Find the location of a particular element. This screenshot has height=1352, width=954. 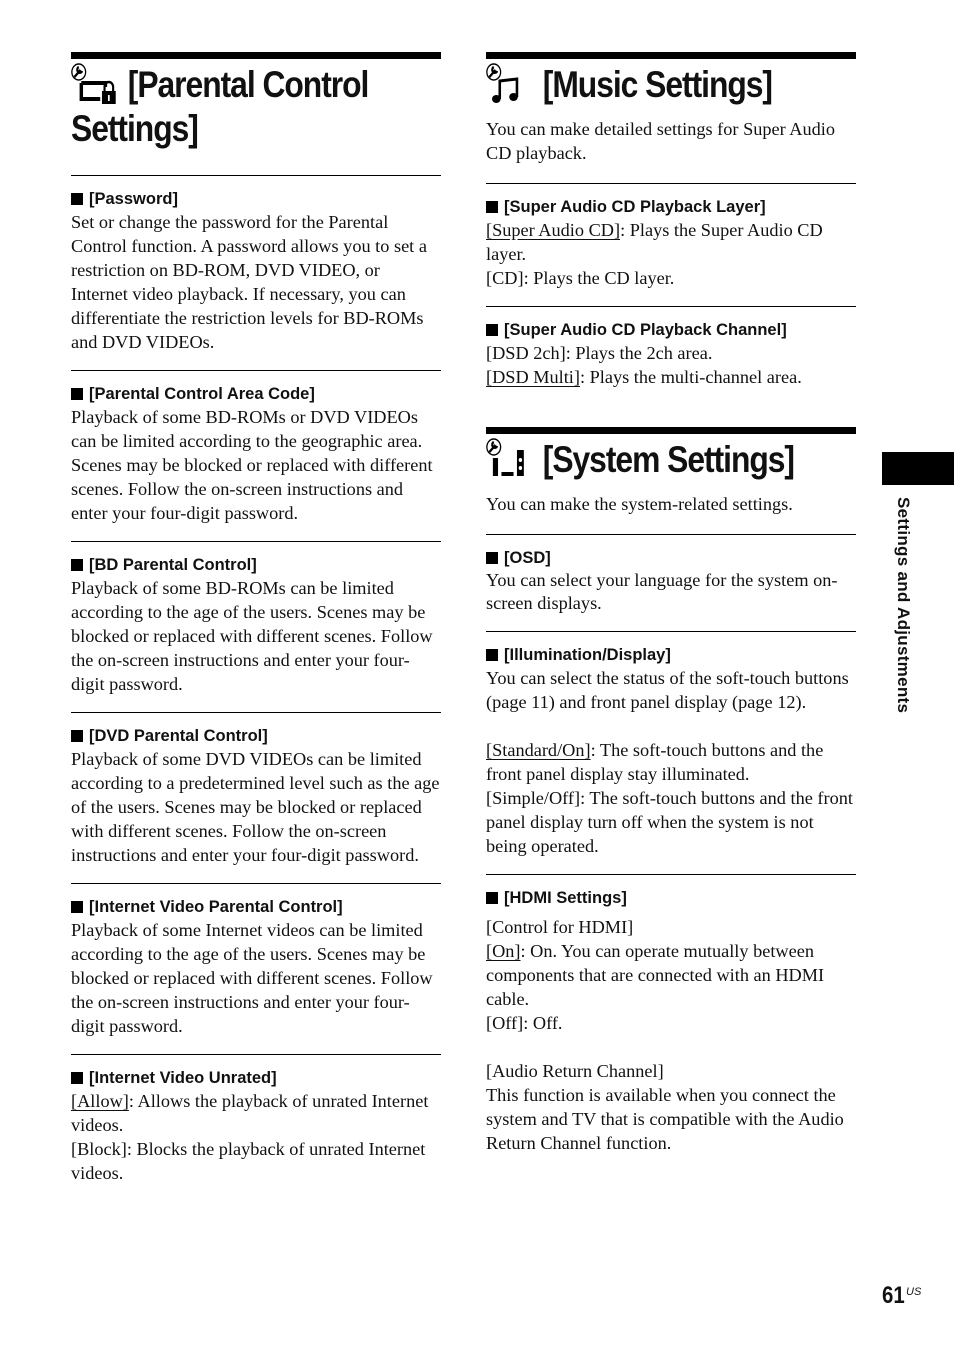

hdmi-arc-label: [Audio Return Channel] is located at coordinates (575, 1071).